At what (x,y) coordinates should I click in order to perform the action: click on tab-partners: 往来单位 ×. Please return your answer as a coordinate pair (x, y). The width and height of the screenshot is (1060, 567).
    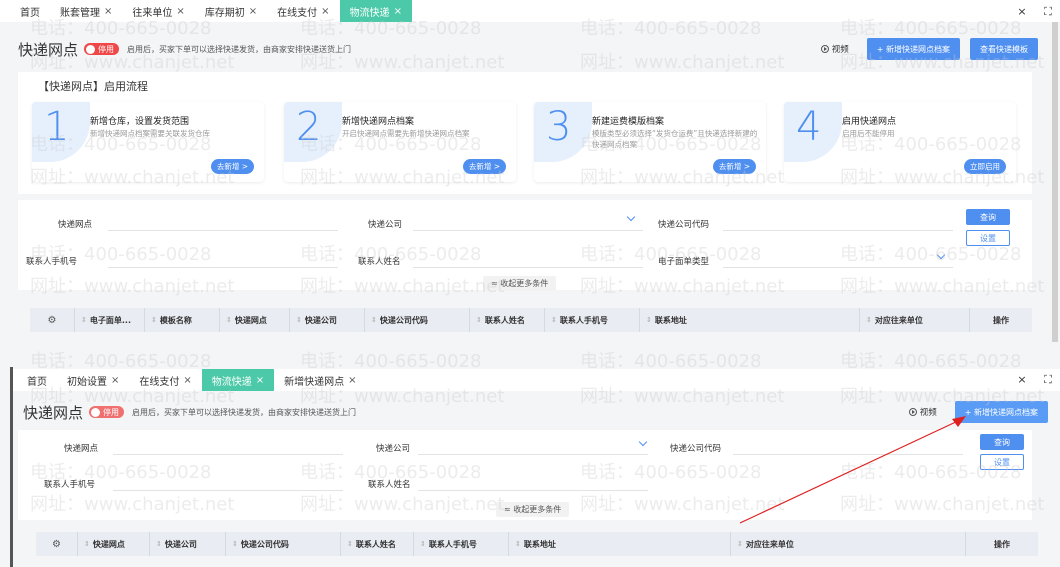
    Looking at the image, I should click on (158, 11).